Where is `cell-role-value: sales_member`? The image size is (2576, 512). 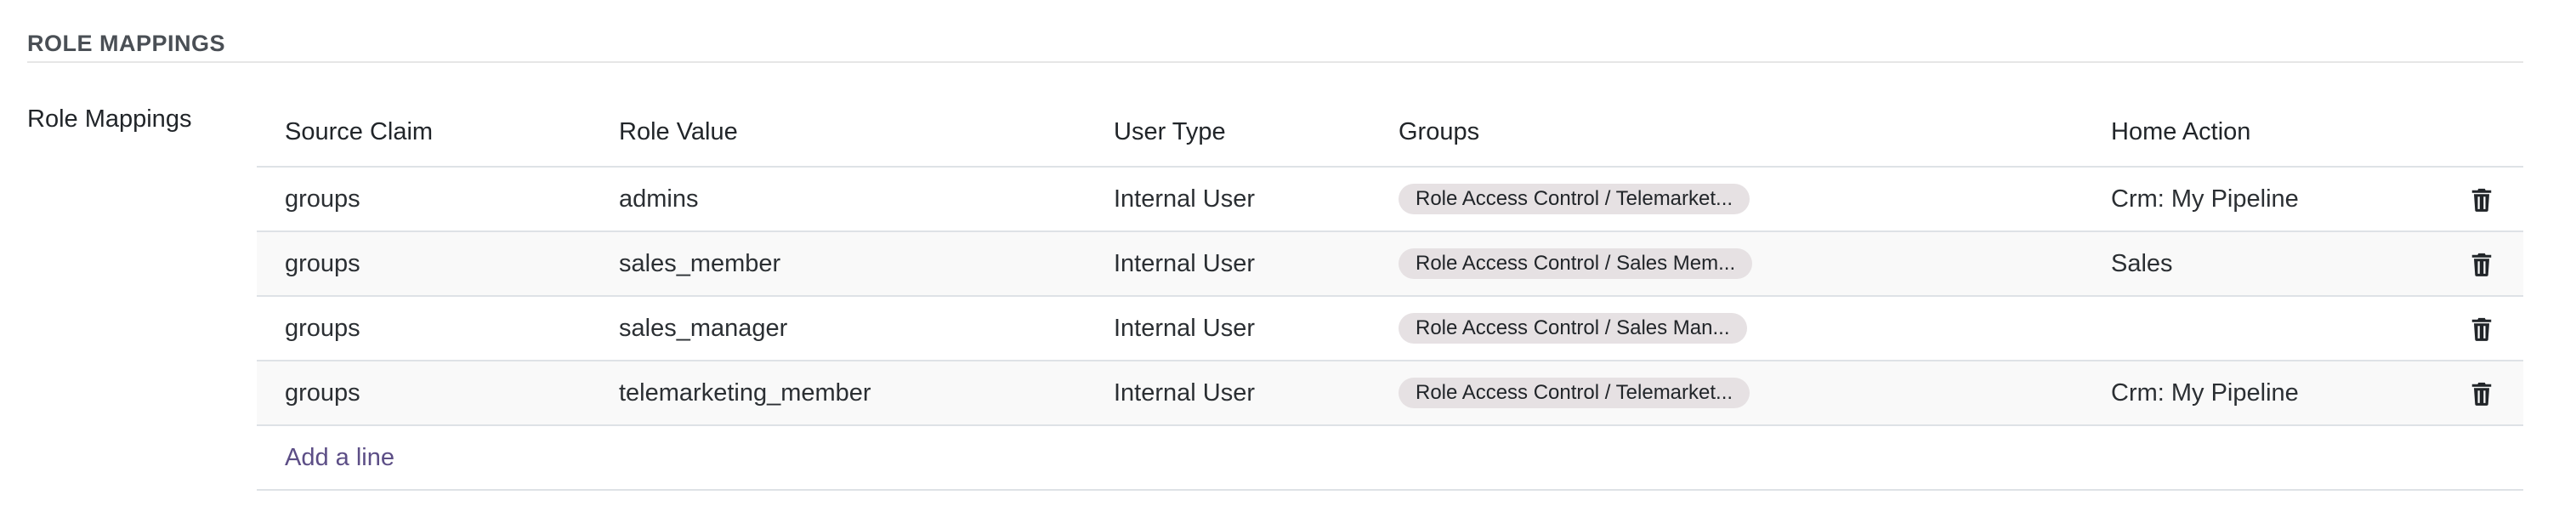 cell-role-value: sales_member is located at coordinates (839, 264).